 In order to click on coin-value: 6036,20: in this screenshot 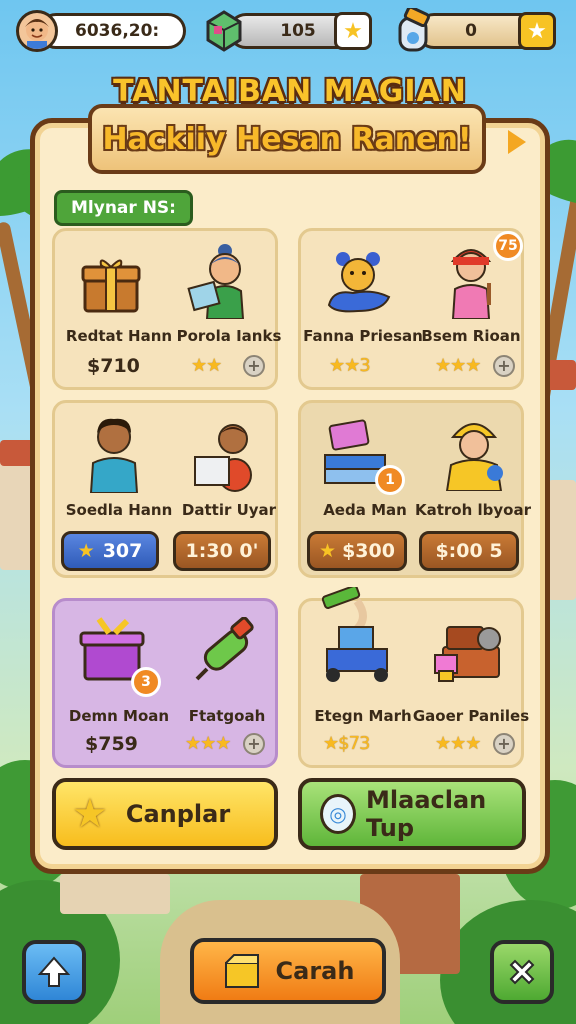, I will do `click(117, 31)`.